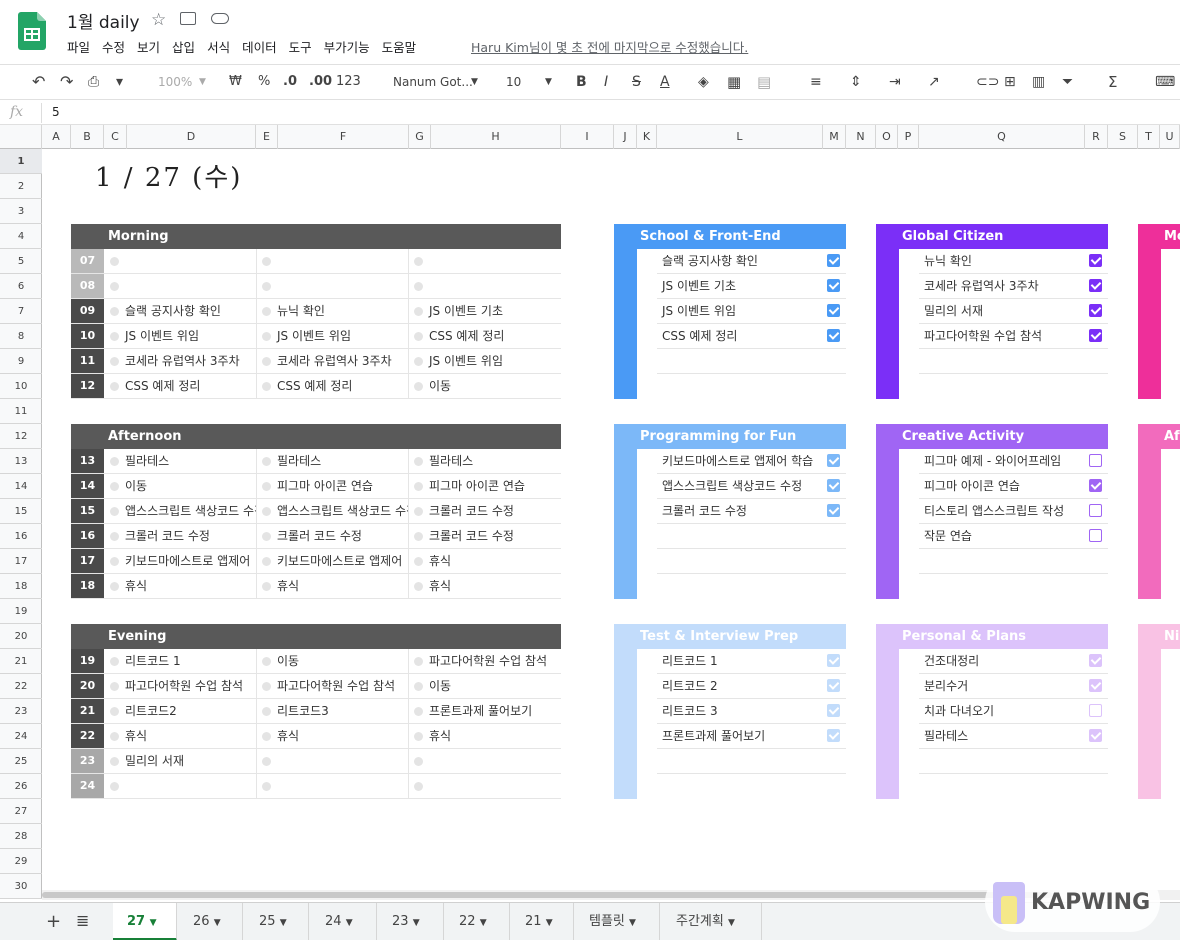 This screenshot has width=1180, height=940. I want to click on formula-input: 5, so click(56, 112).